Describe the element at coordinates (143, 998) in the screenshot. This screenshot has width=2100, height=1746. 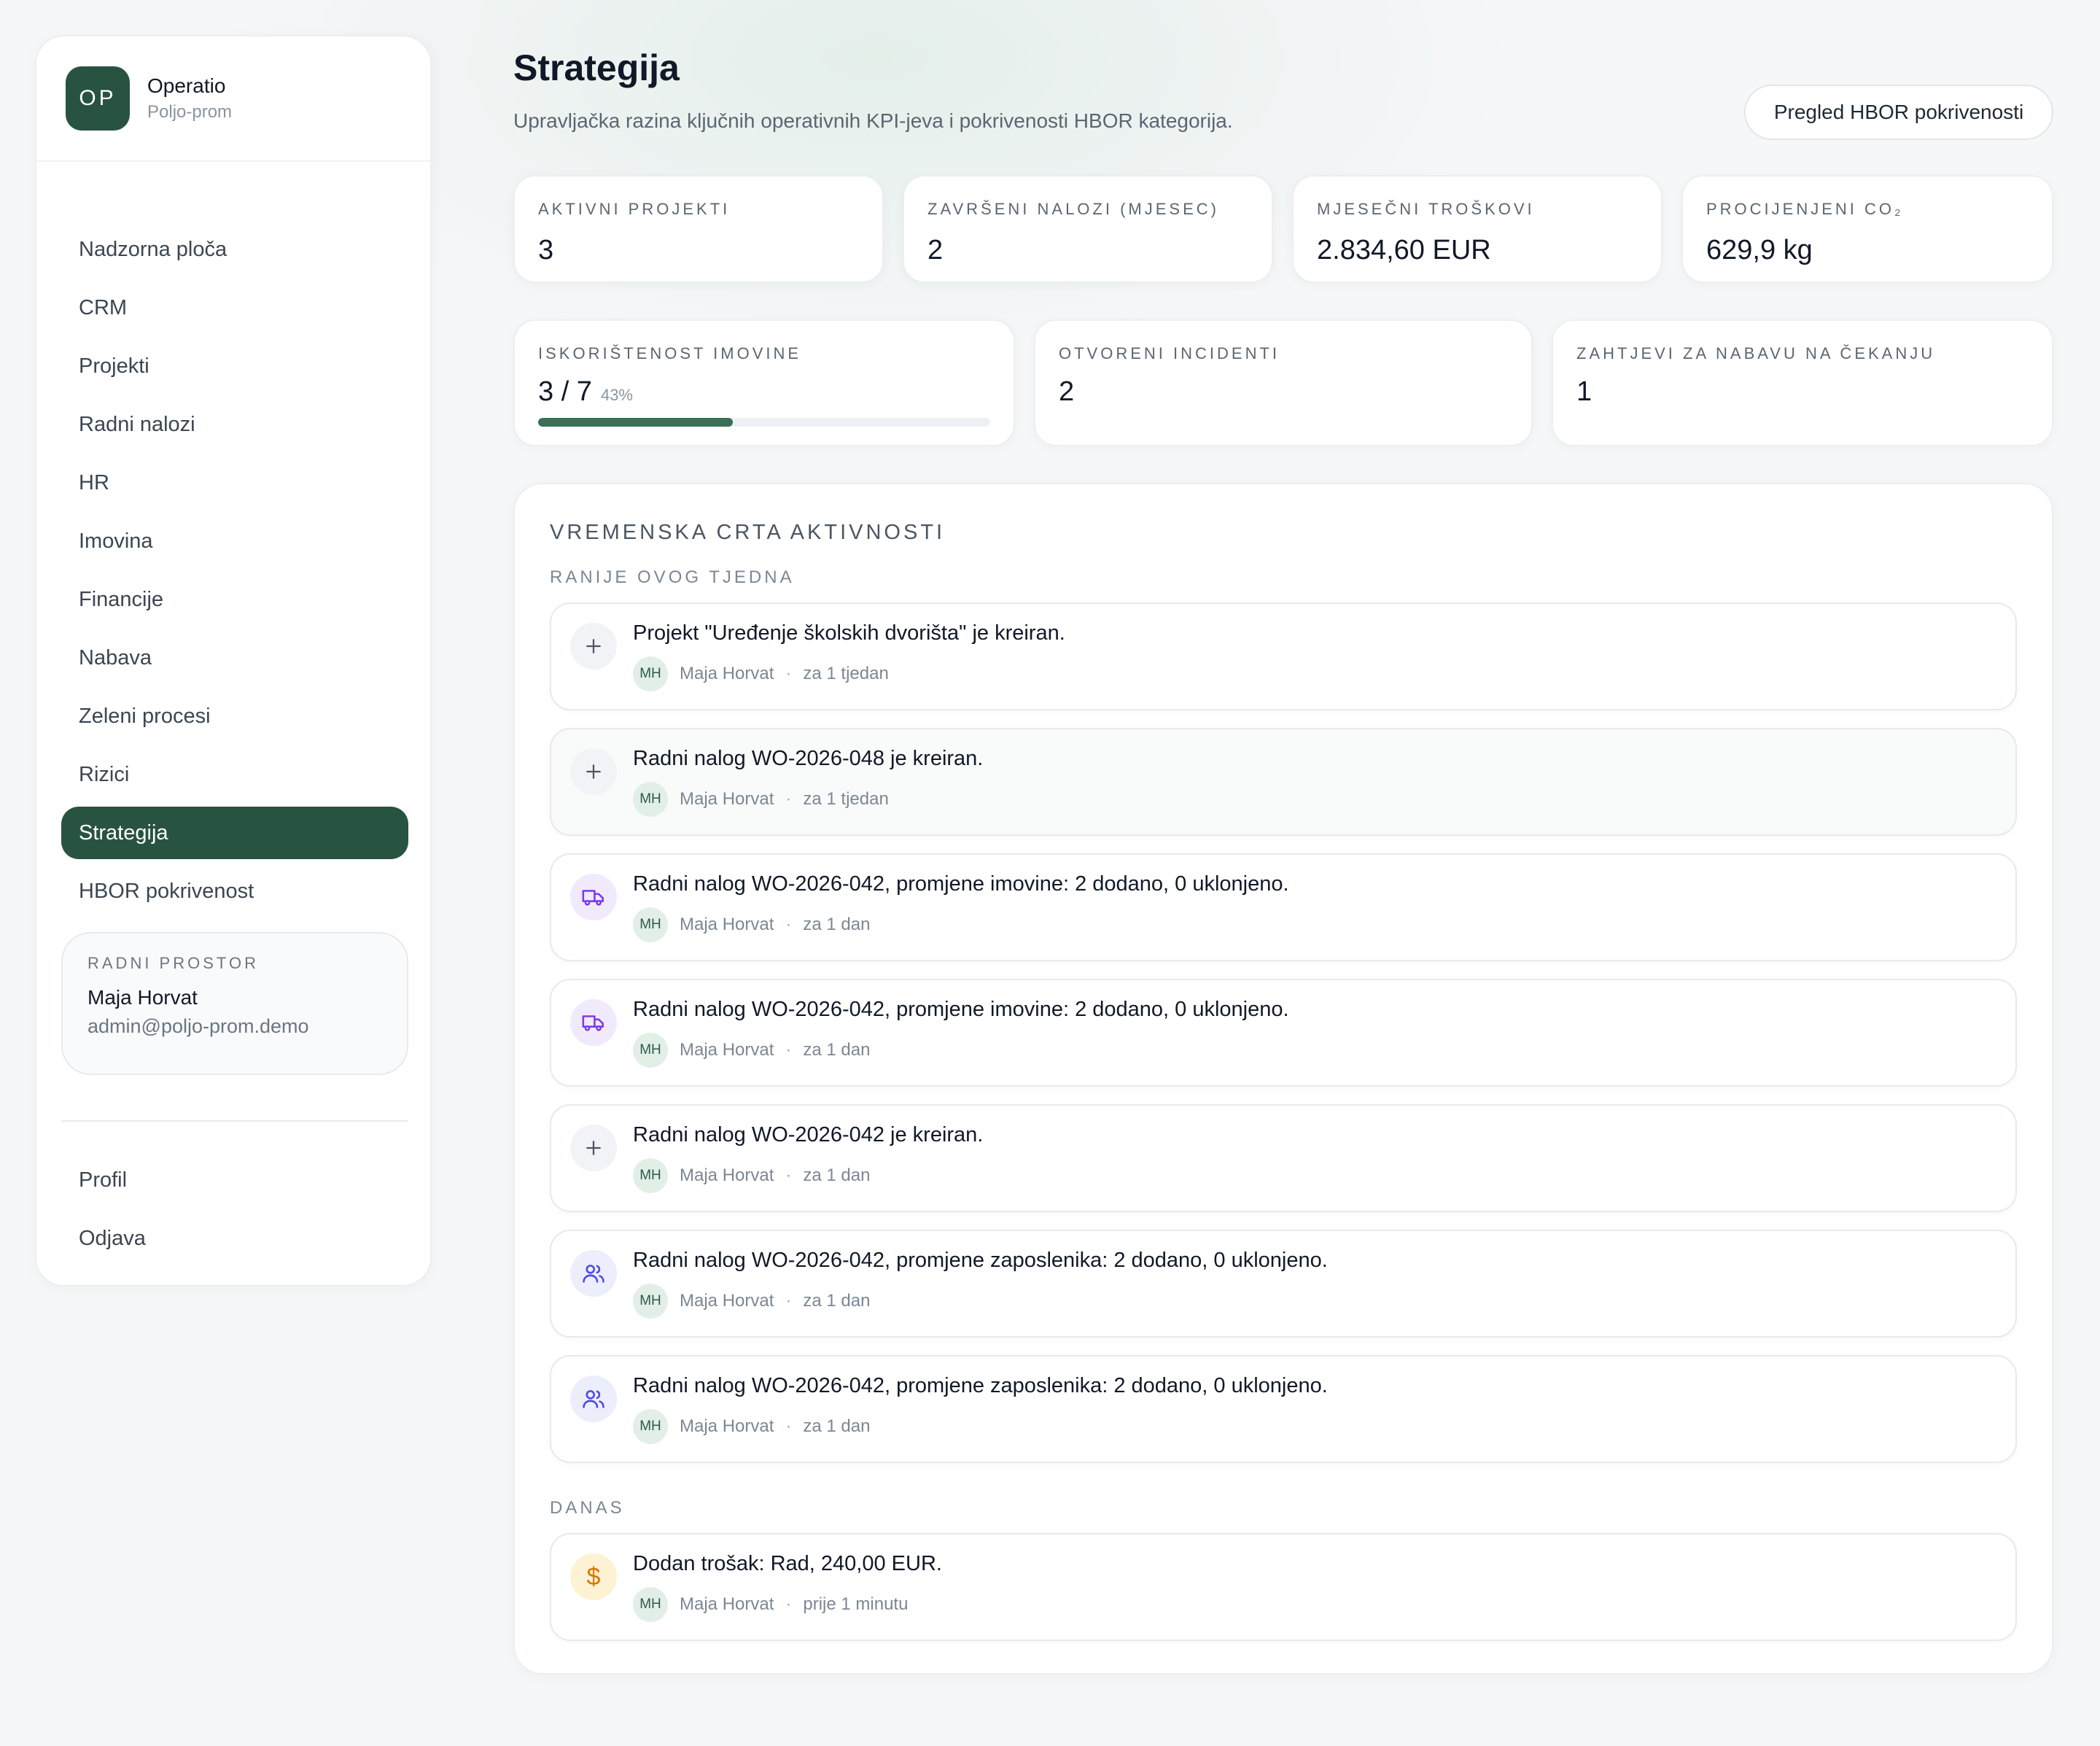
I see `workspace-user-name: Maja Horvat` at that location.